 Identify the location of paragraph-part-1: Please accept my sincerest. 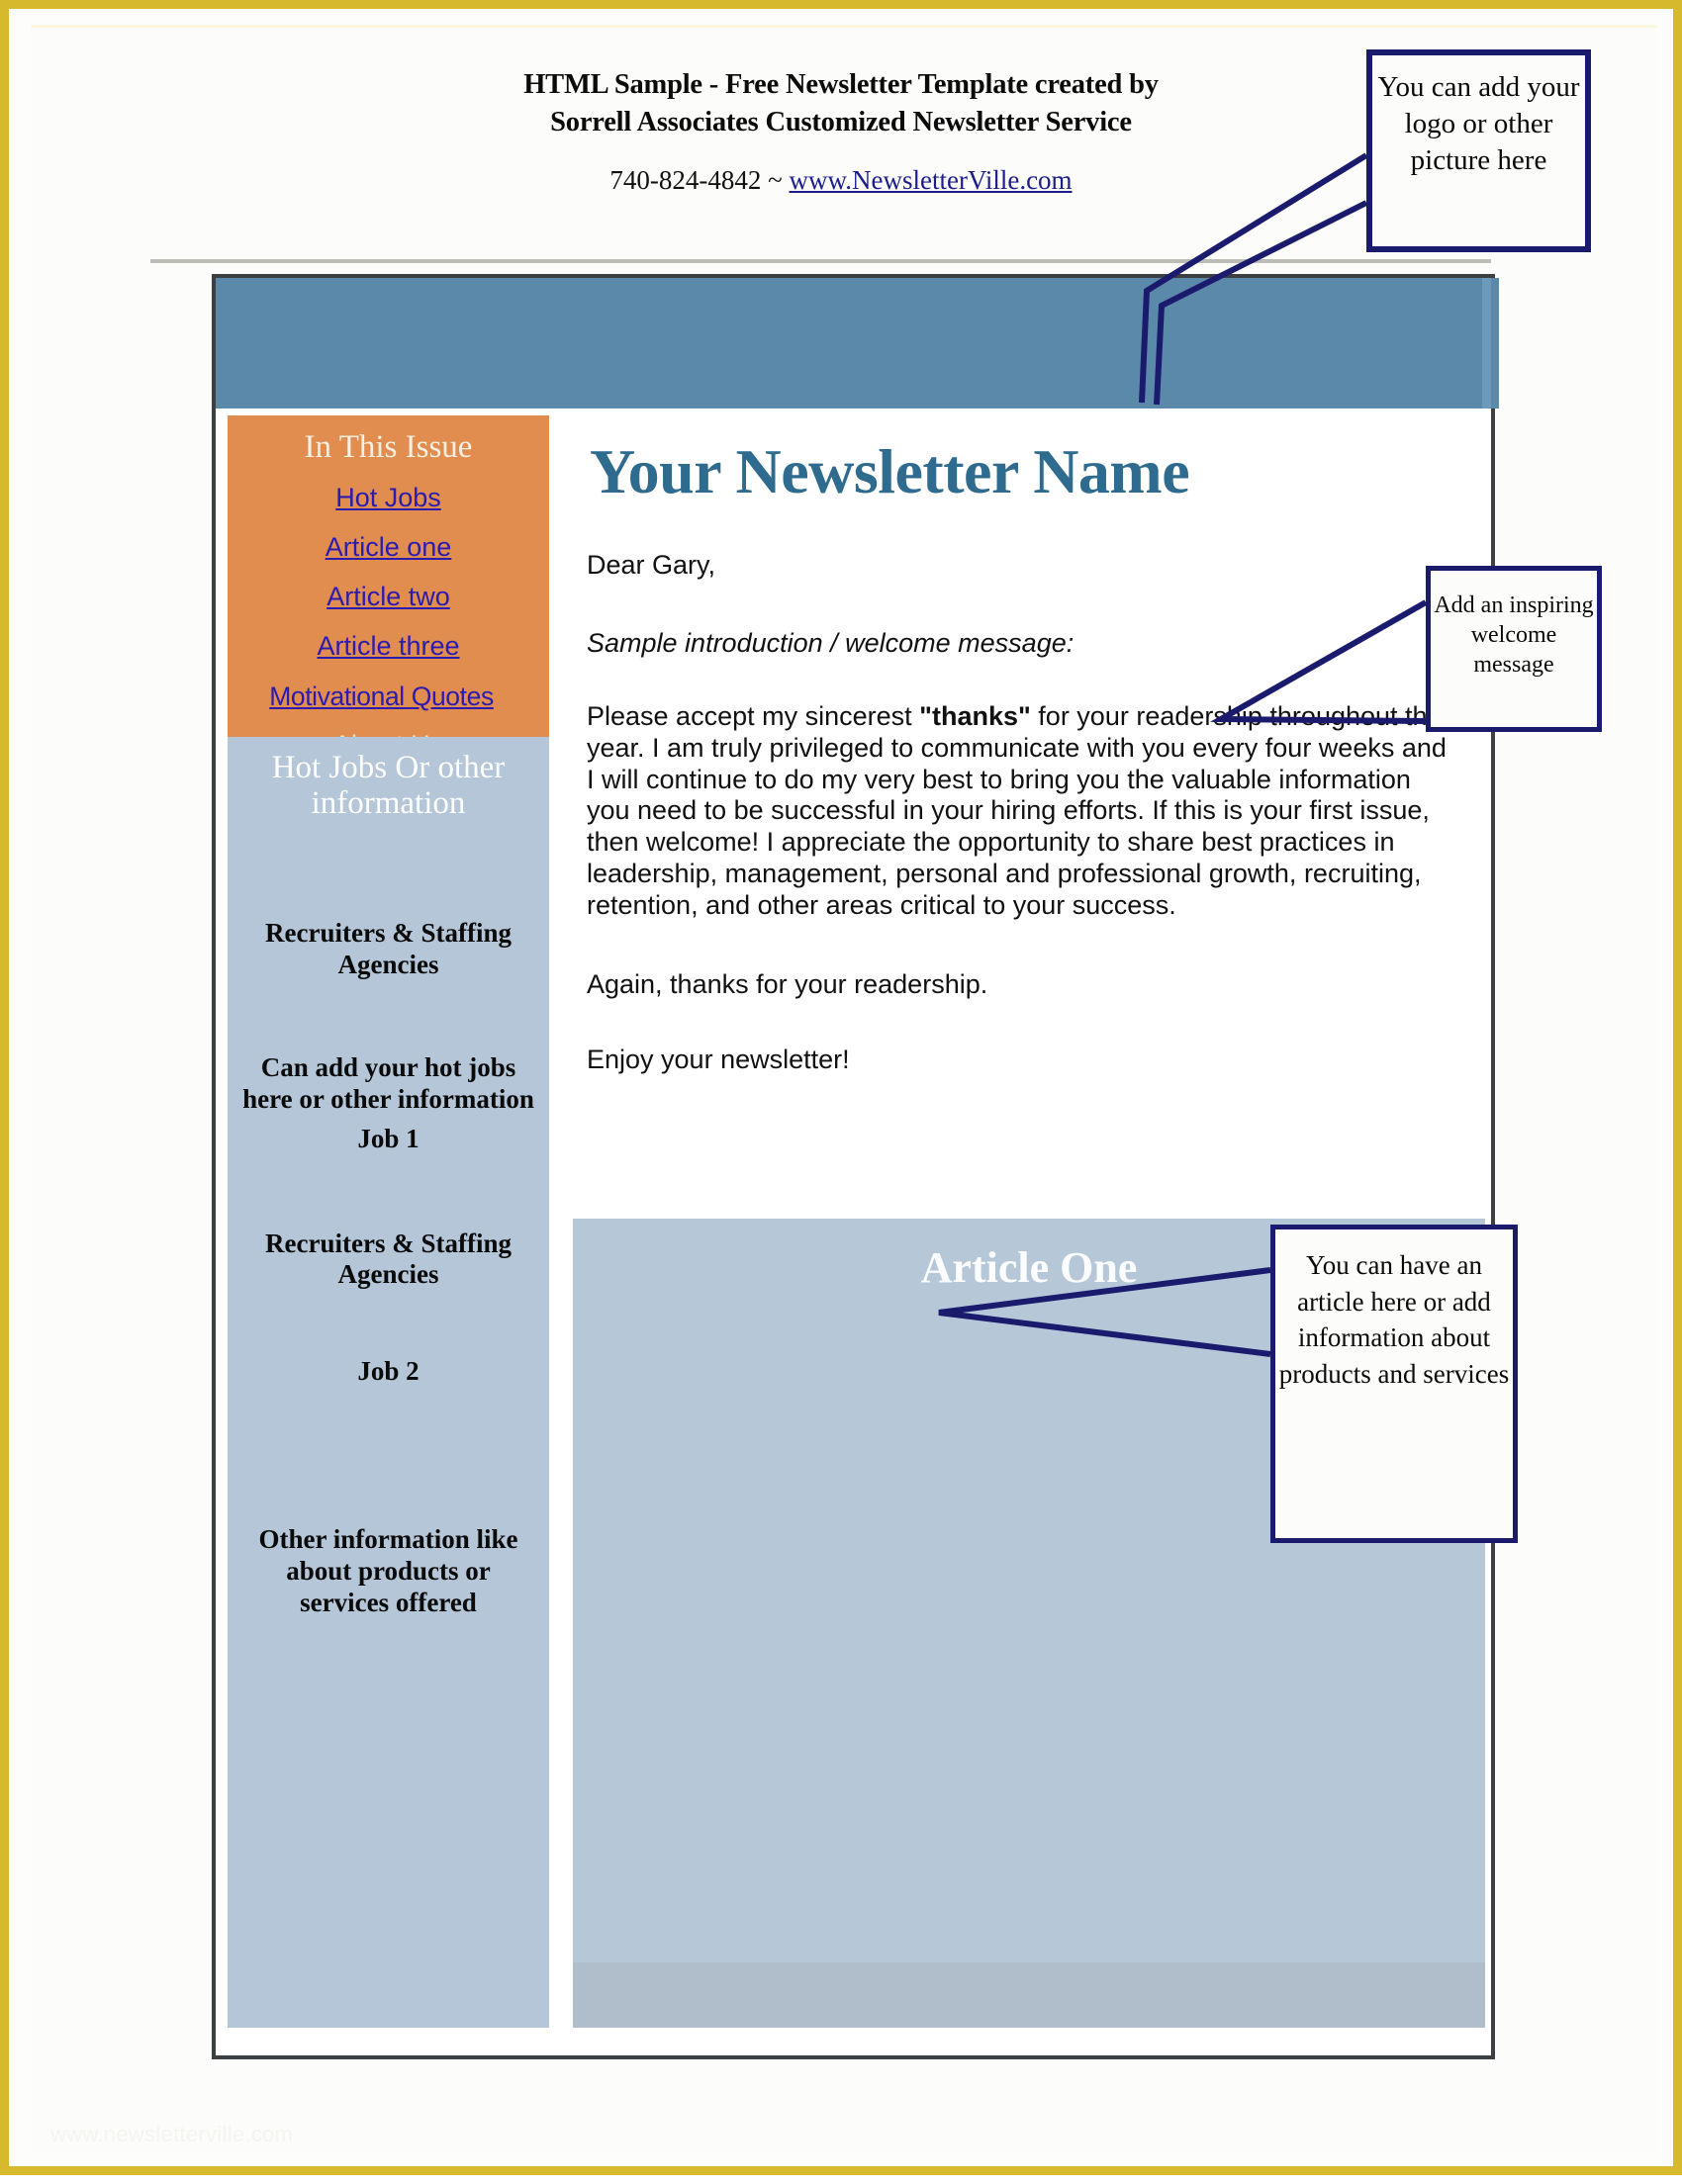
(753, 715).